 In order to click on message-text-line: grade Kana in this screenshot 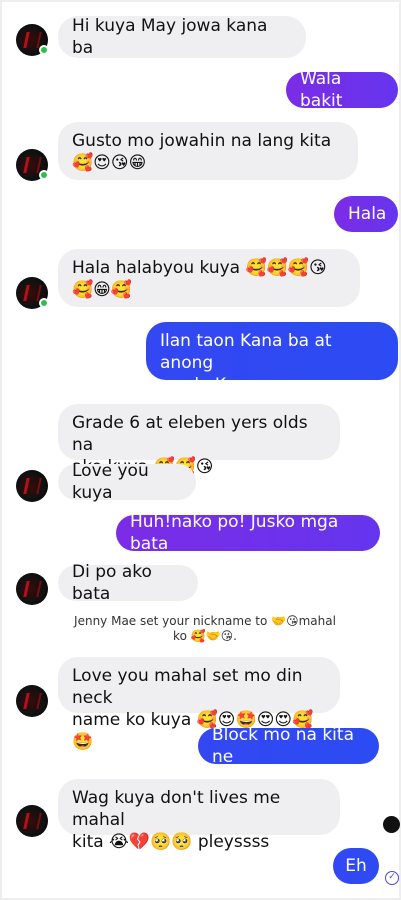, I will do `click(209, 385)`.